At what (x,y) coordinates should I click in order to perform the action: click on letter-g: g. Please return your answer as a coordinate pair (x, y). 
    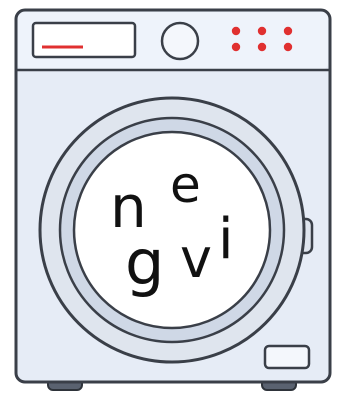
    Looking at the image, I should click on (145, 262).